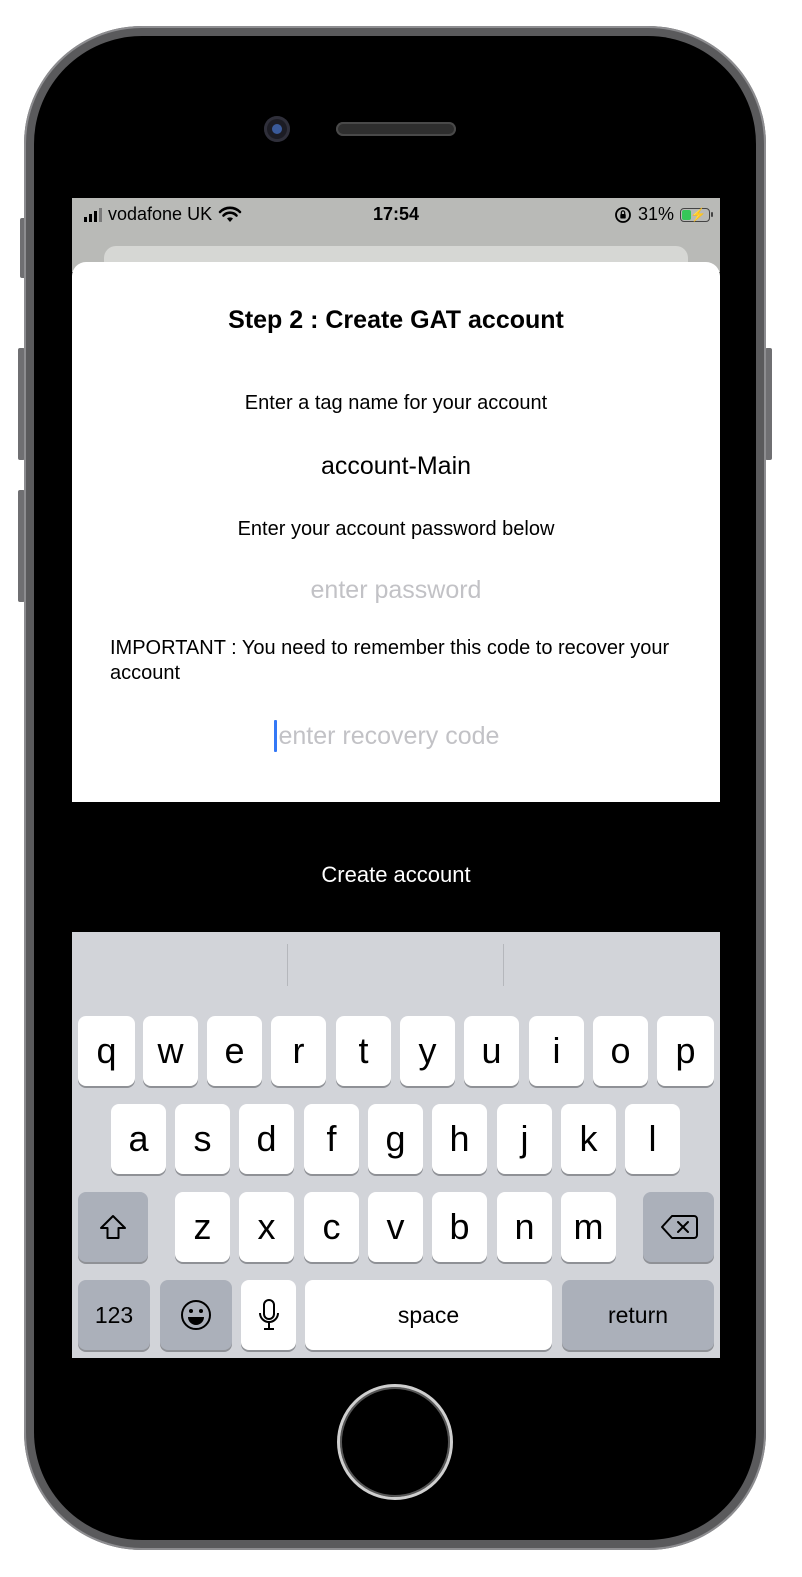 This screenshot has height=1577, width=802. Describe the element at coordinates (524, 1227) in the screenshot. I see `key-n: n` at that location.